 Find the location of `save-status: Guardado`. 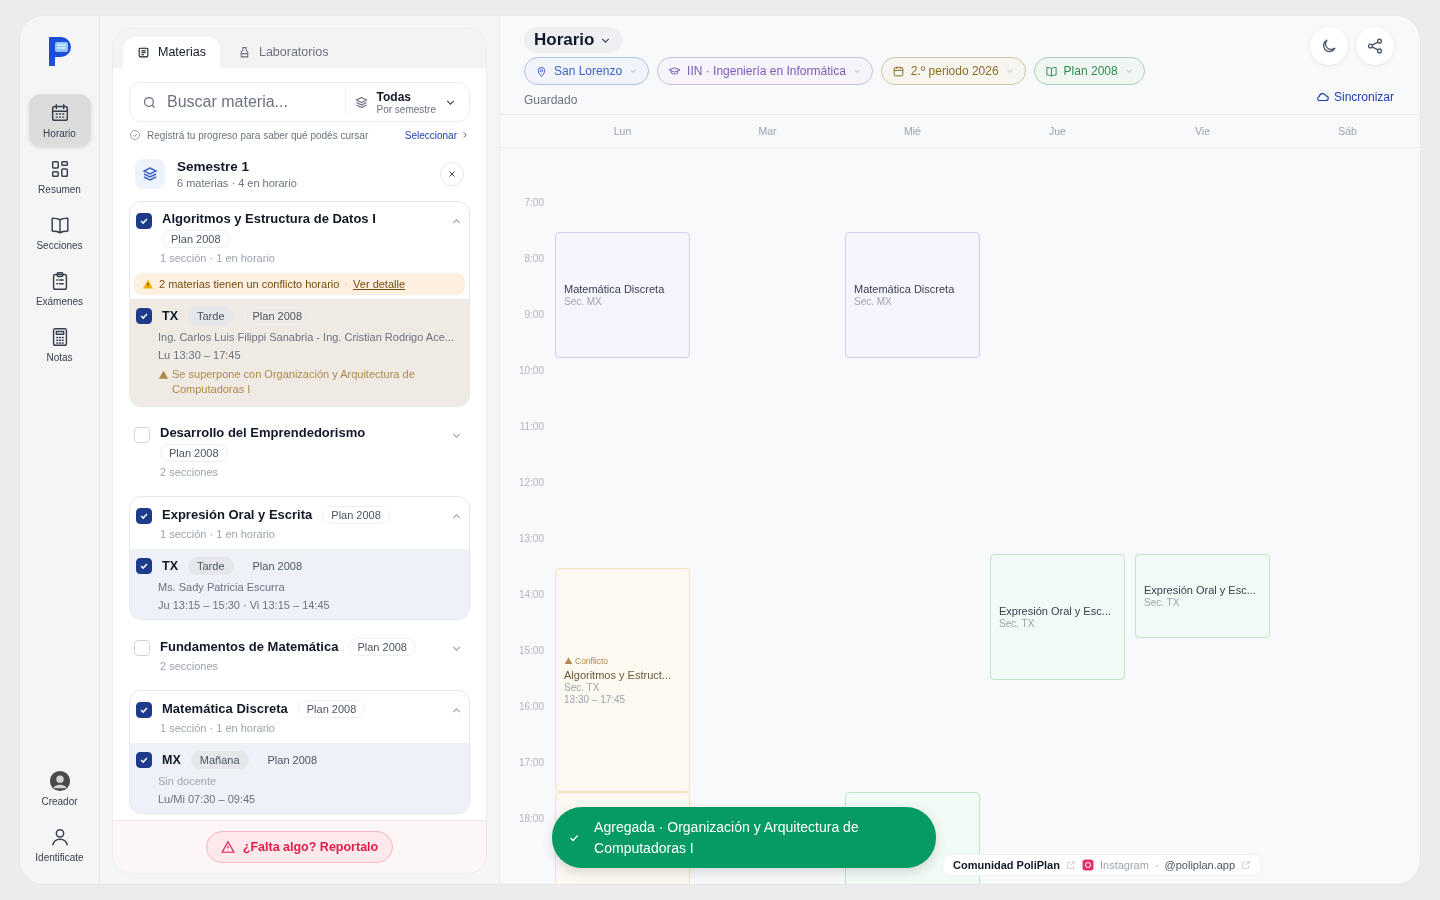

save-status: Guardado is located at coordinates (551, 100).